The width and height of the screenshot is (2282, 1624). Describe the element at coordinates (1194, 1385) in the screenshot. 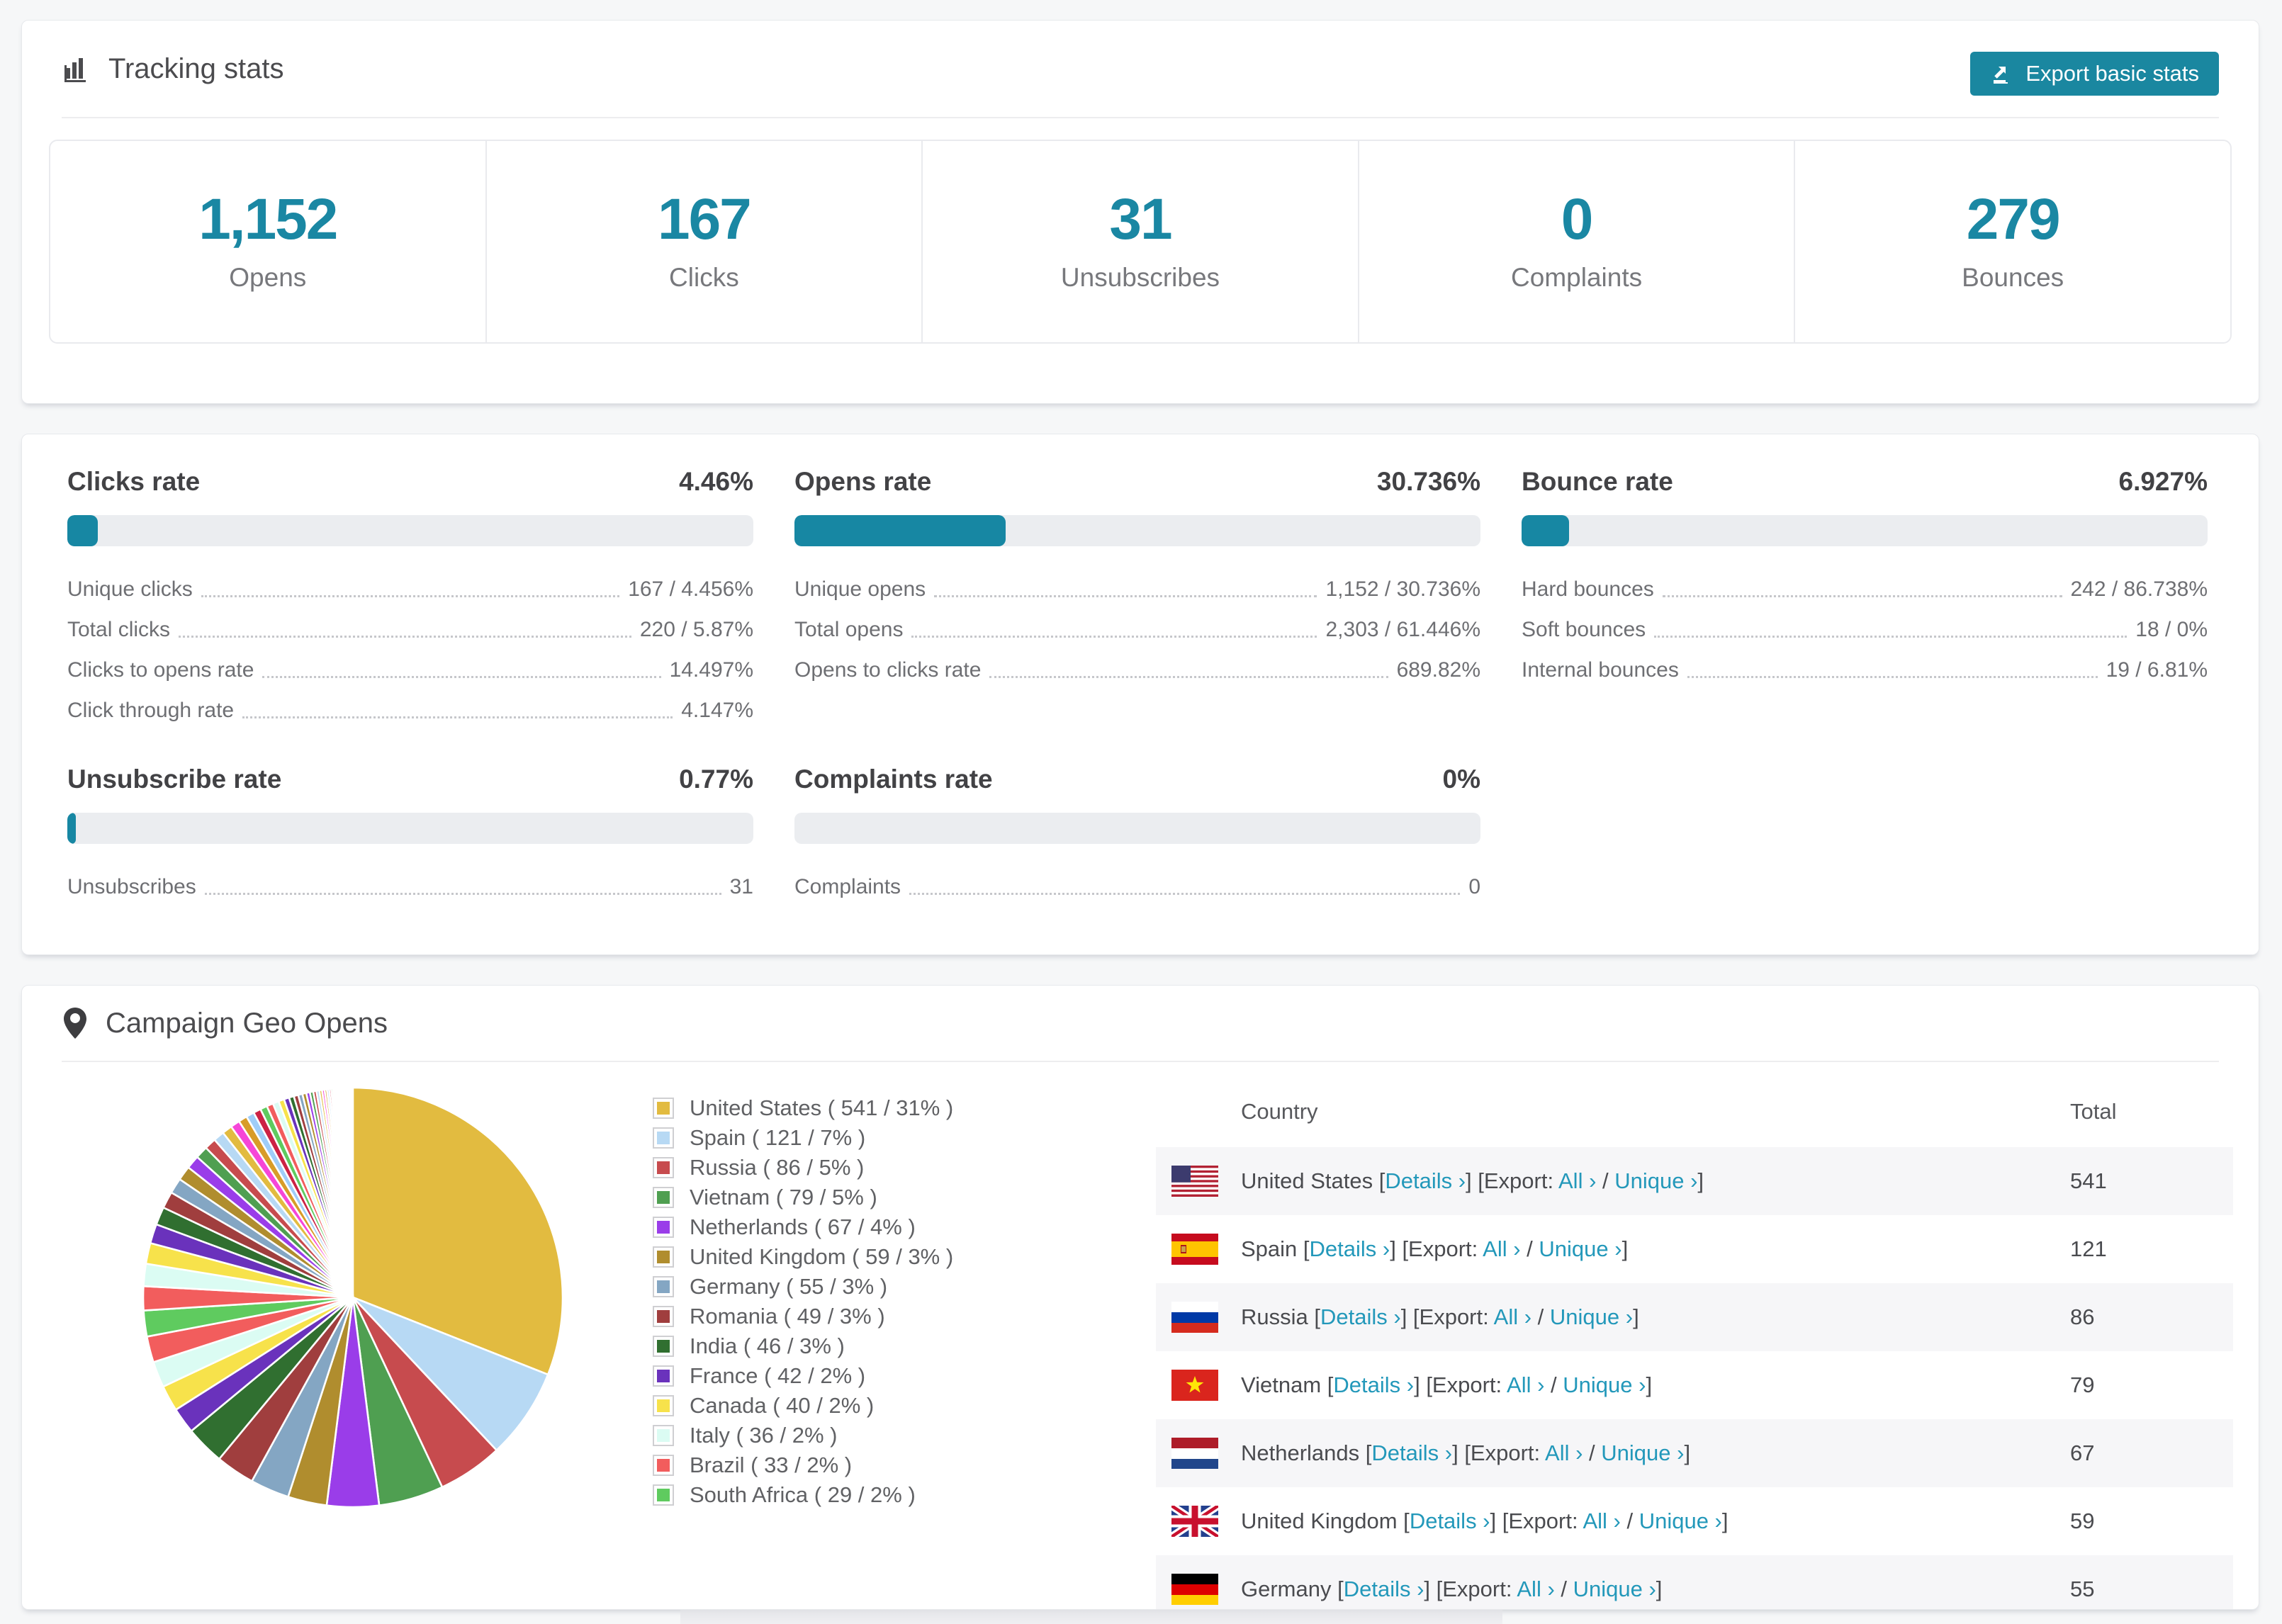

I see `vn-flag-icon` at that location.